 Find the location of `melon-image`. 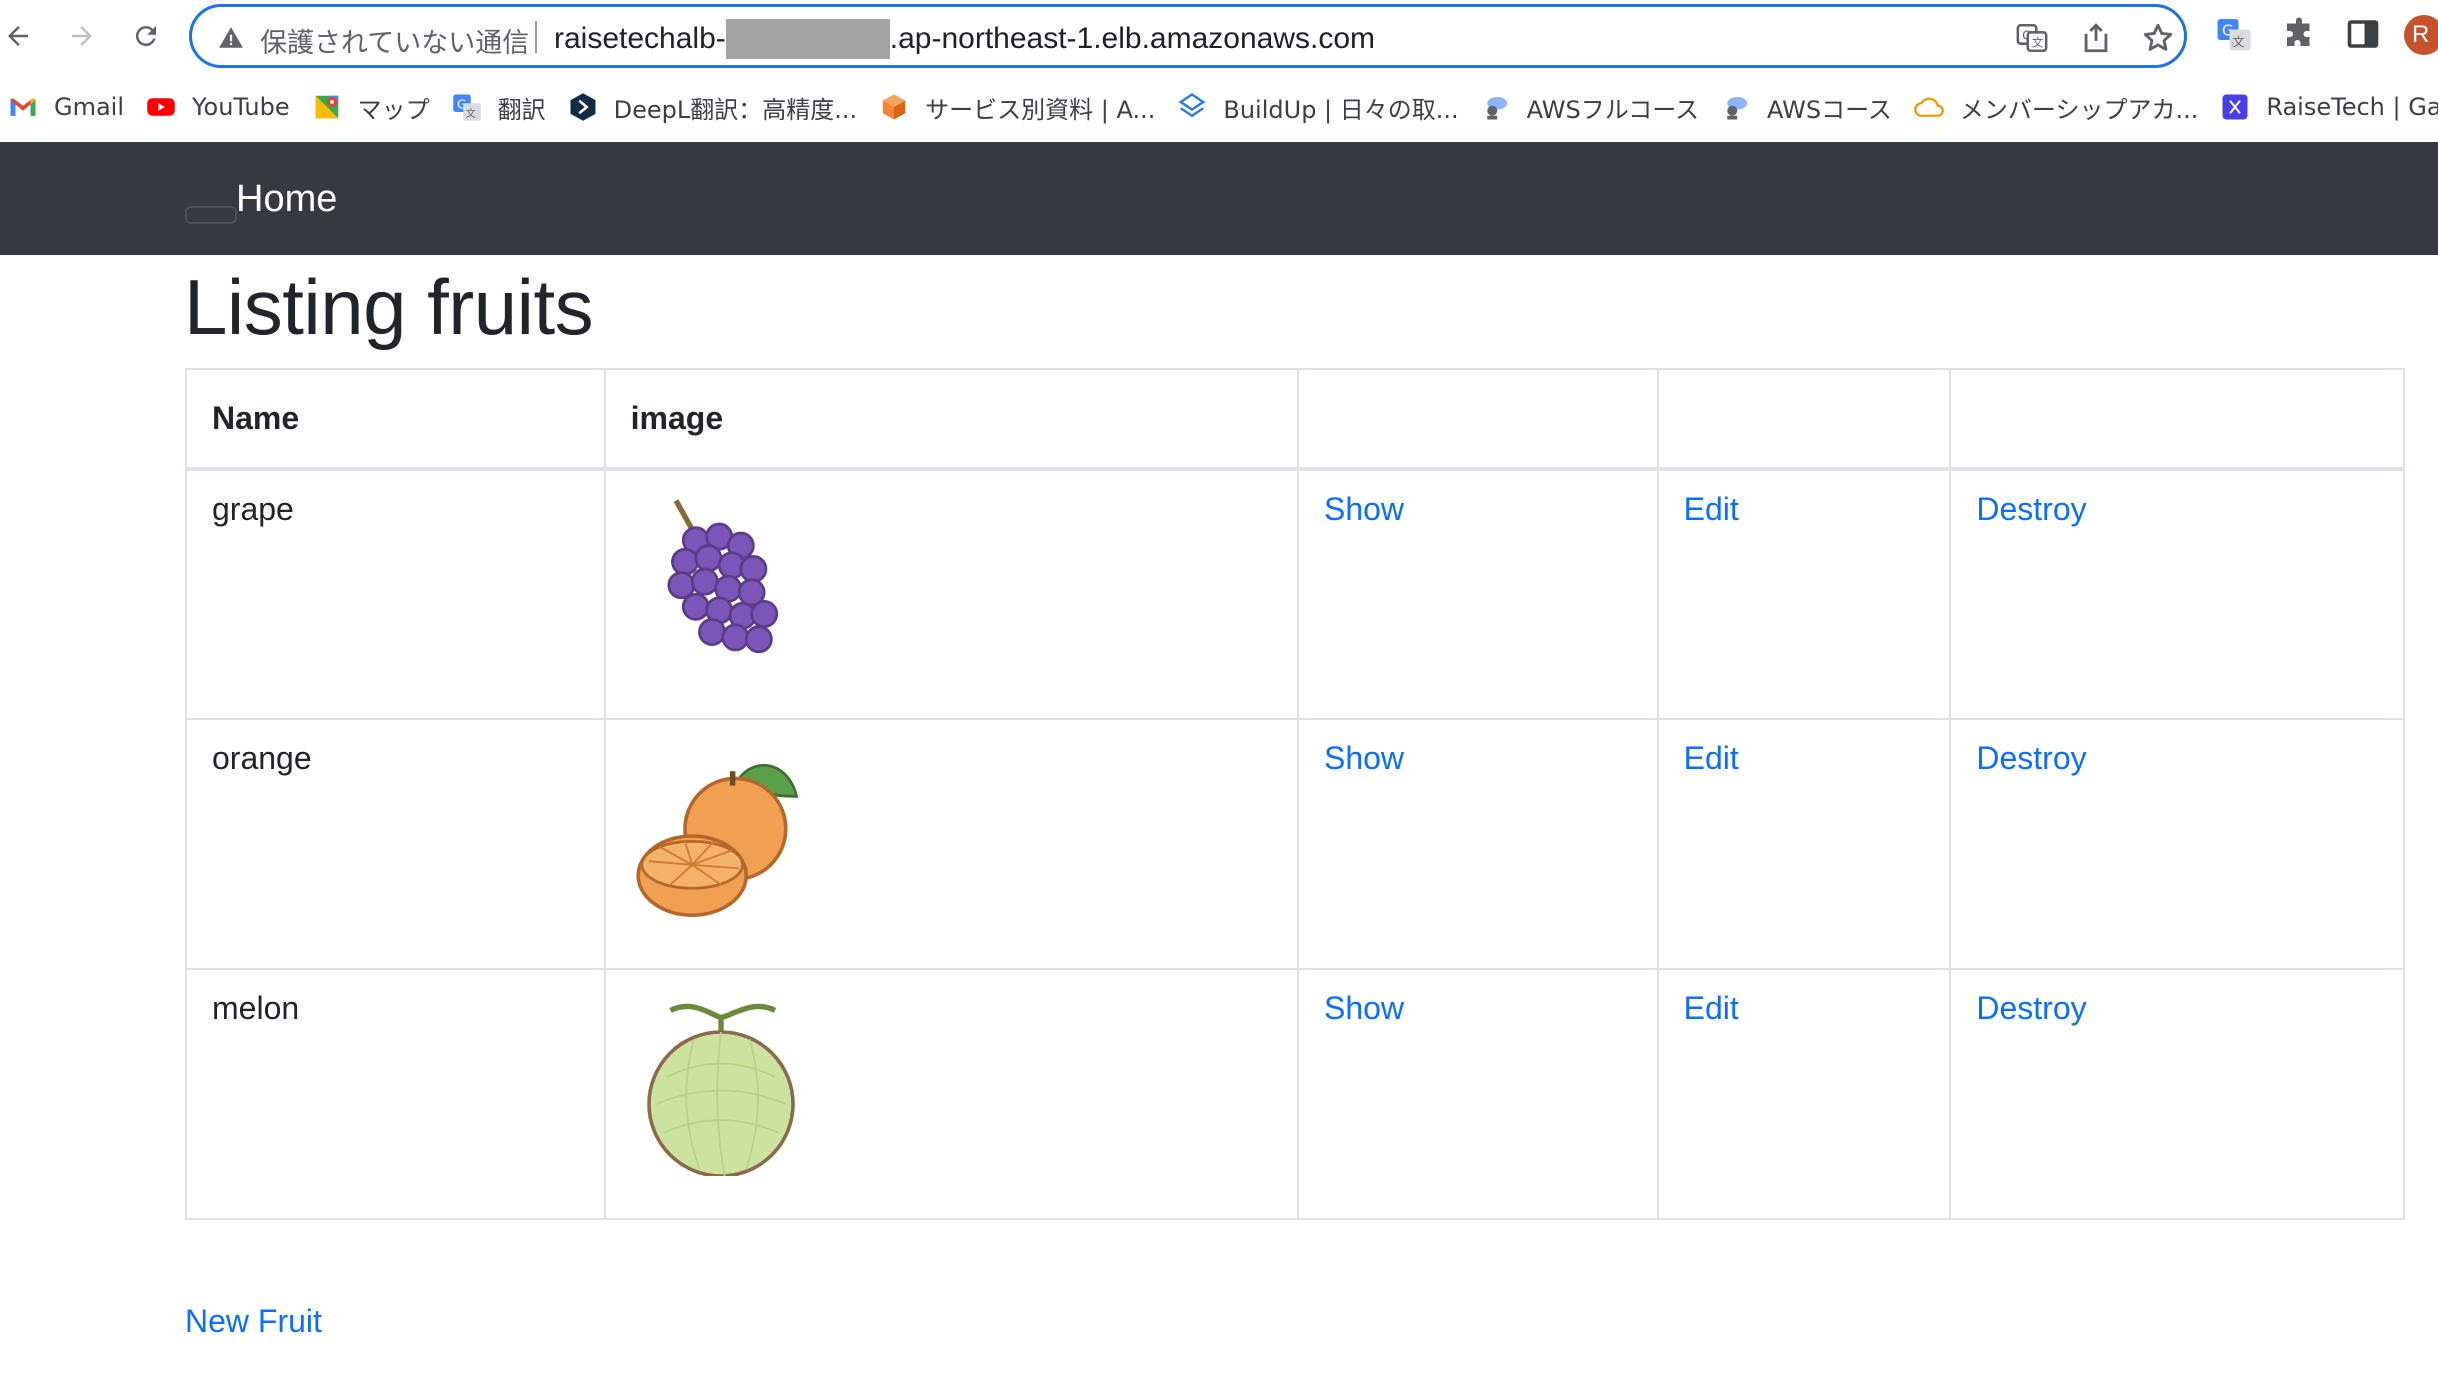

melon-image is located at coordinates (720, 1089).